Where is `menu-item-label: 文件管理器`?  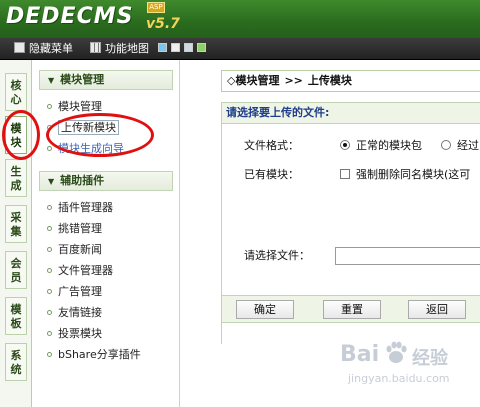 menu-item-label: 文件管理器 is located at coordinates (85, 270).